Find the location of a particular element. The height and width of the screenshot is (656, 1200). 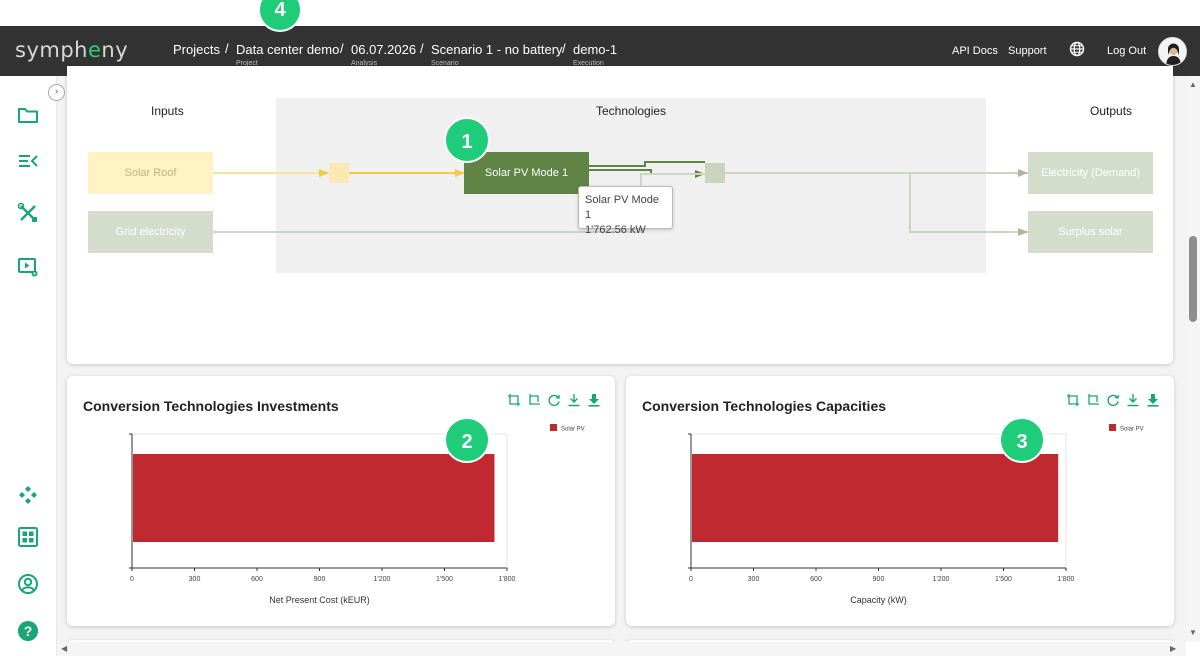

input-list-icon is located at coordinates (28, 161).